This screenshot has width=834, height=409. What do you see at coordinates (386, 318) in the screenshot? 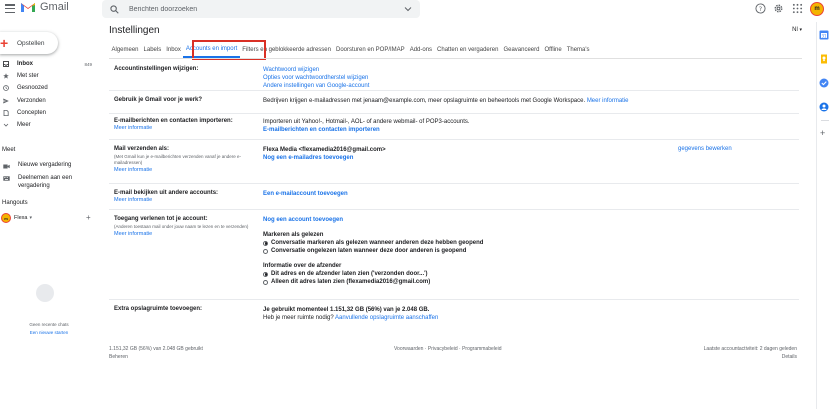
I see `buy-storage-link: Aanvullende opslagruimte aanschaffen` at bounding box center [386, 318].